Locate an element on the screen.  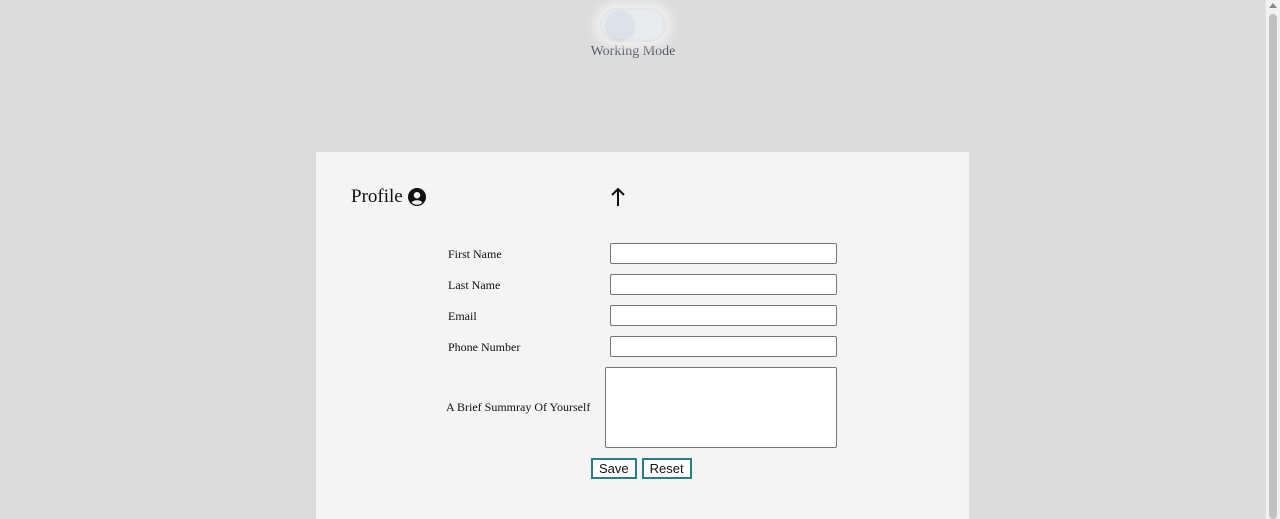
profile-header: Profile is located at coordinates (388, 197).